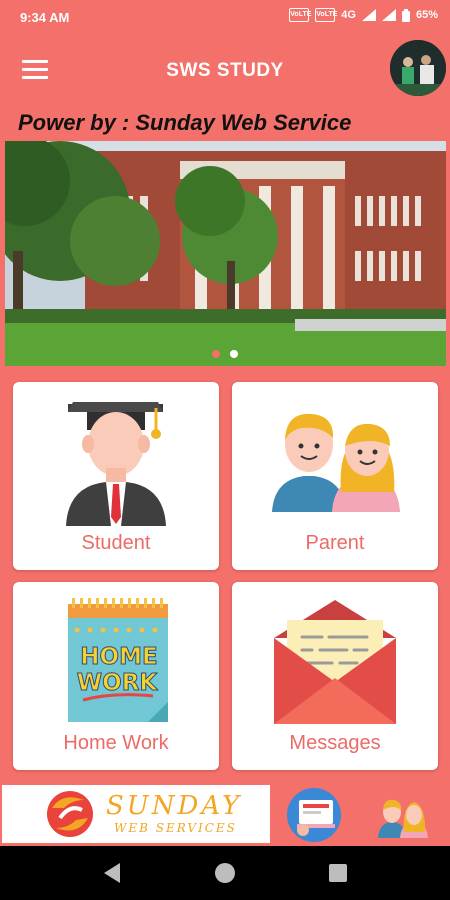 This screenshot has width=450, height=900. I want to click on svg-text: WORK, so click(118, 683).